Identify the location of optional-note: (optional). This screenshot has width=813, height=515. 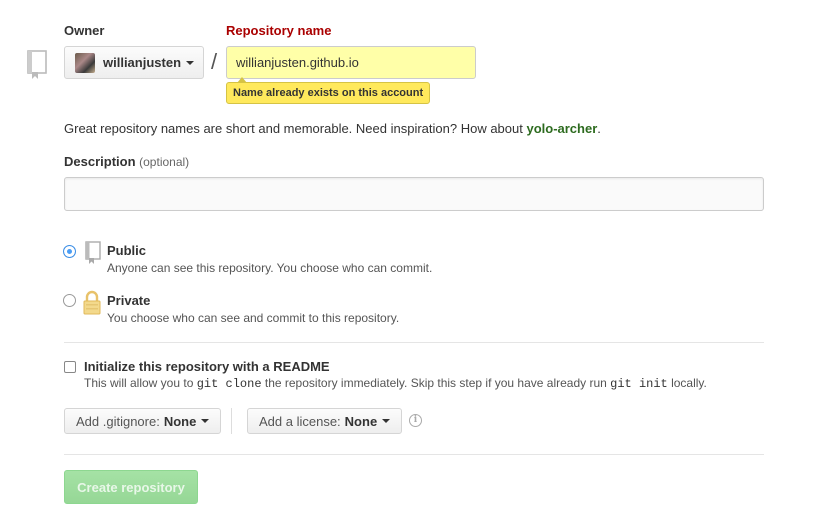
(164, 162).